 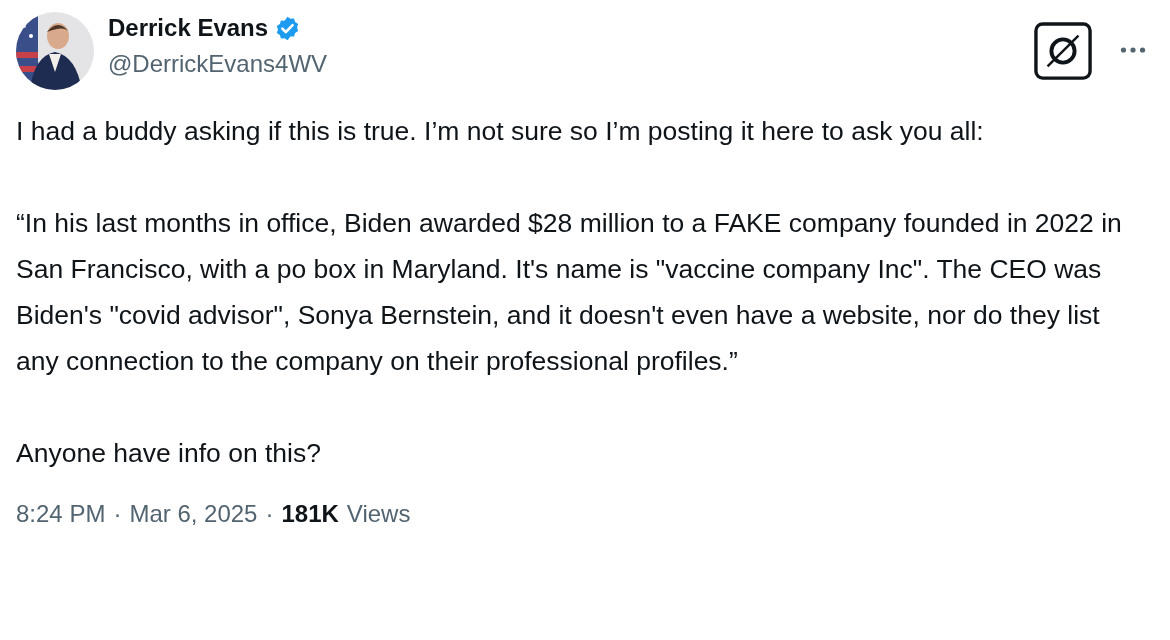 What do you see at coordinates (169, 453) in the screenshot?
I see `tweet-text: Anyone have info on this?` at bounding box center [169, 453].